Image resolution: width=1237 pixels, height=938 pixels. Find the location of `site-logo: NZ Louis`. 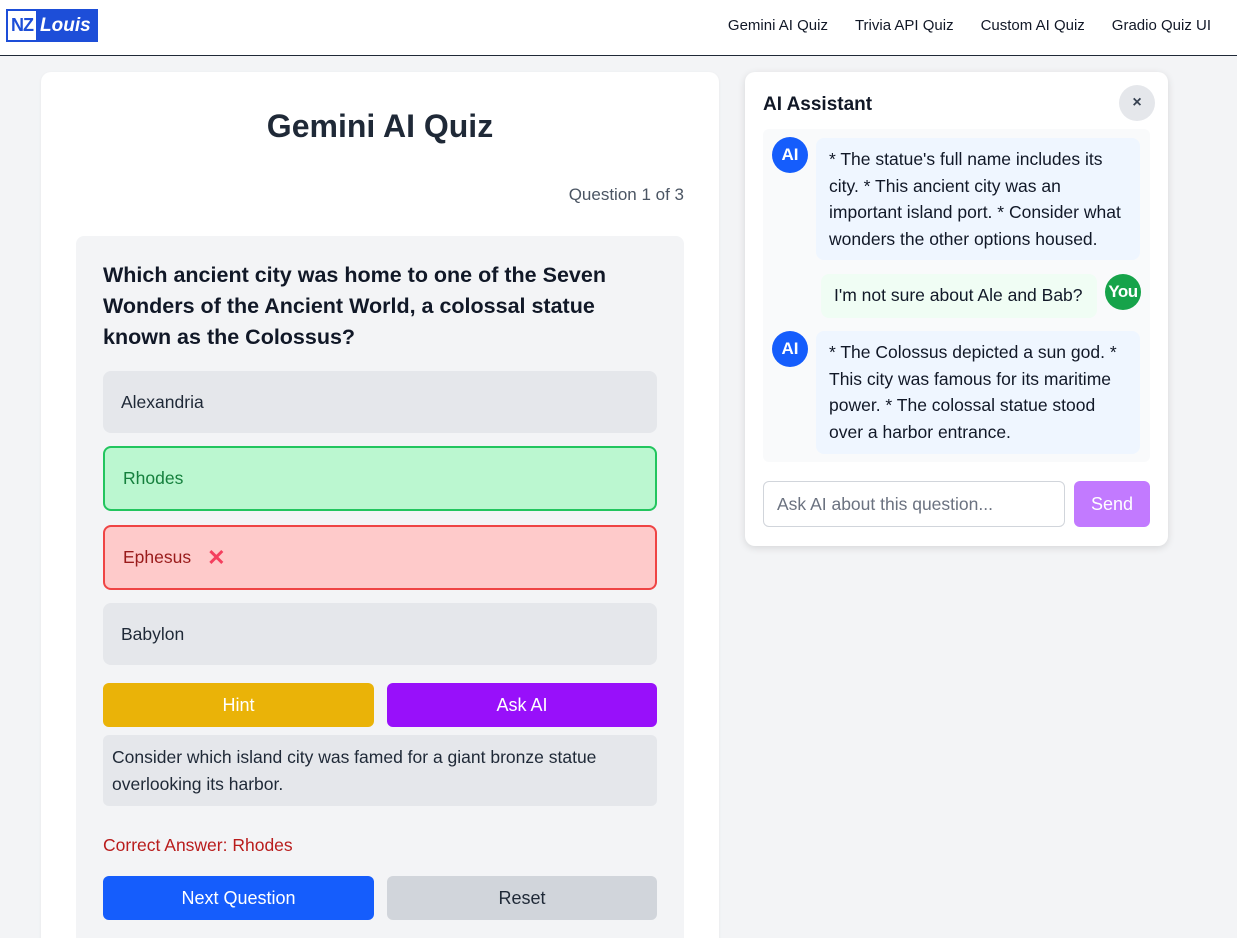

site-logo: NZ Louis is located at coordinates (52, 25).